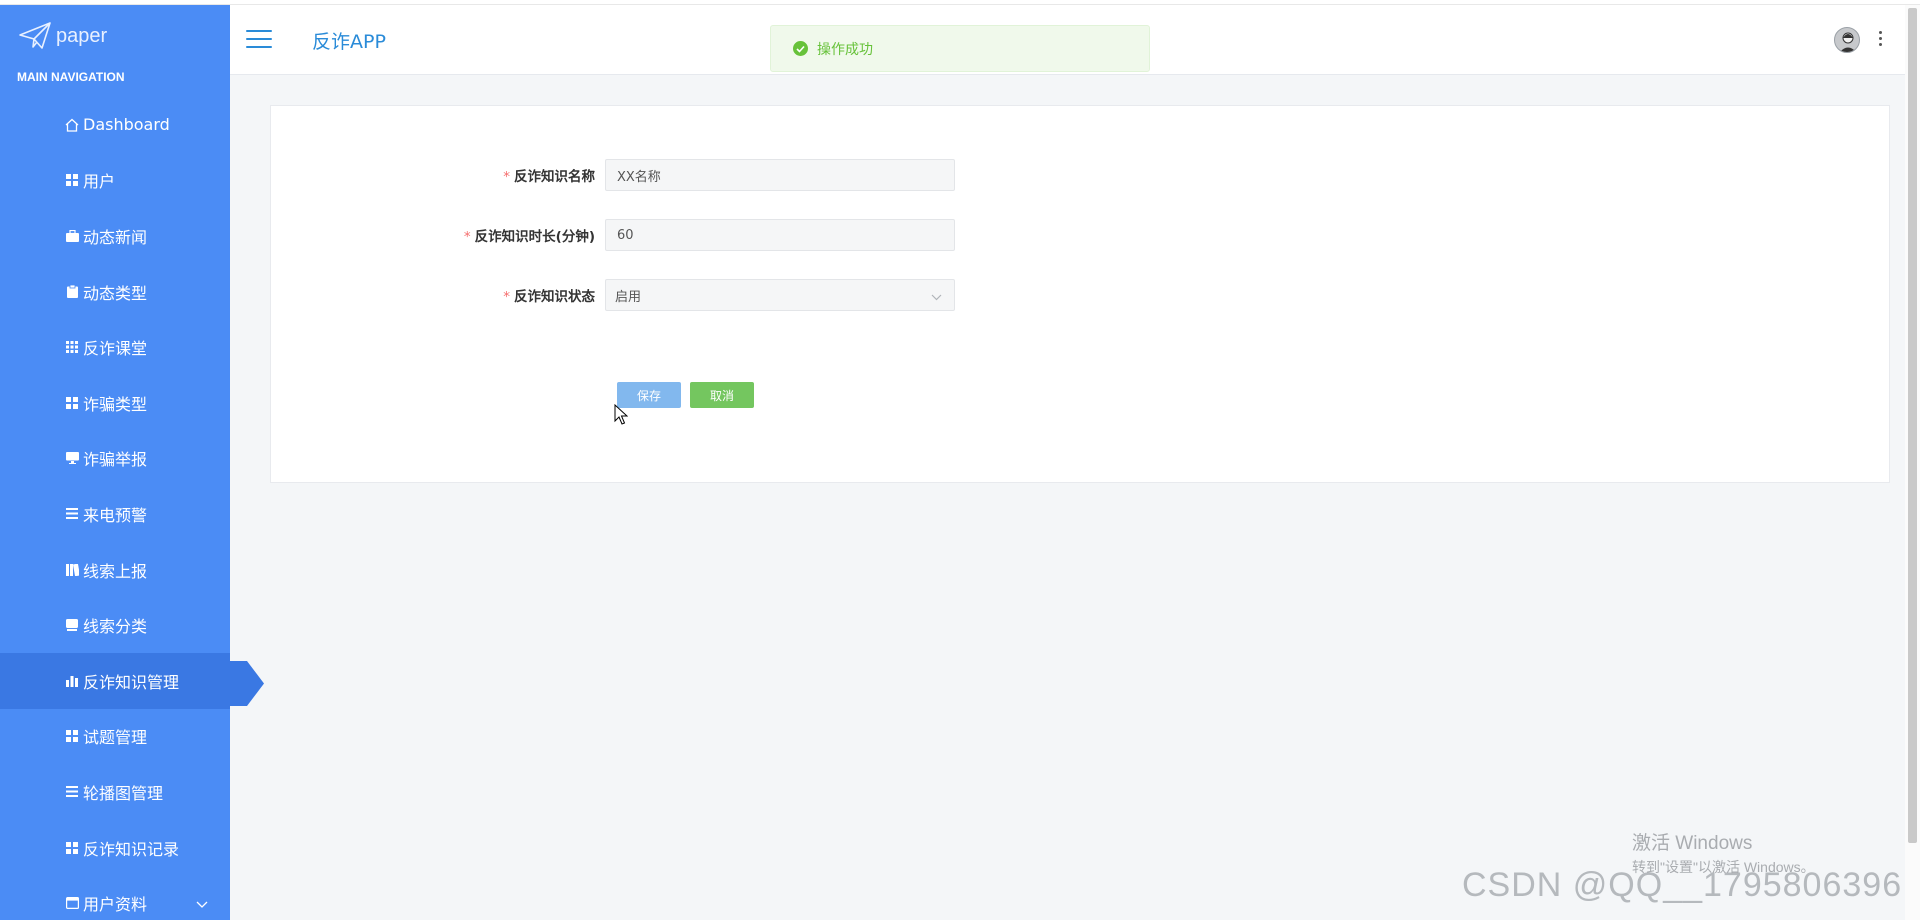 The width and height of the screenshot is (1920, 920). Describe the element at coordinates (71, 77) in the screenshot. I see `nav-heading: MAIN NAVIGATION` at that location.